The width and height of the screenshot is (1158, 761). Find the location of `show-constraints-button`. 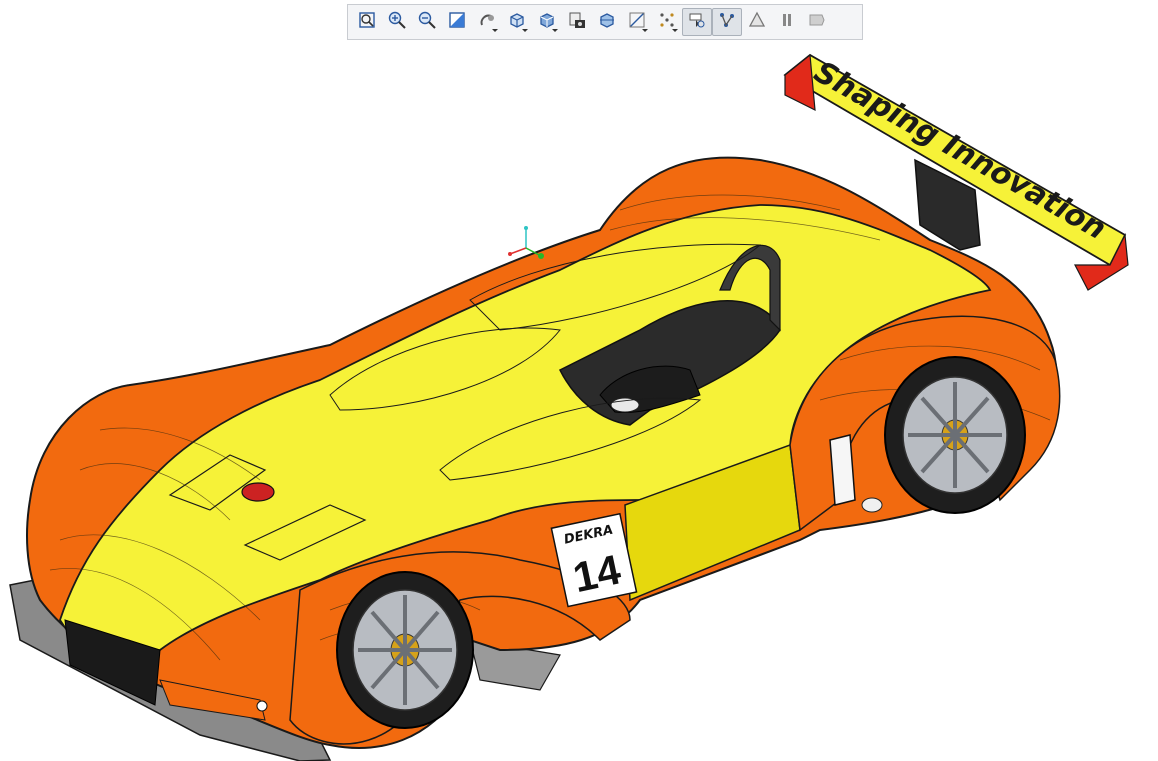

show-constraints-button is located at coordinates (727, 22).